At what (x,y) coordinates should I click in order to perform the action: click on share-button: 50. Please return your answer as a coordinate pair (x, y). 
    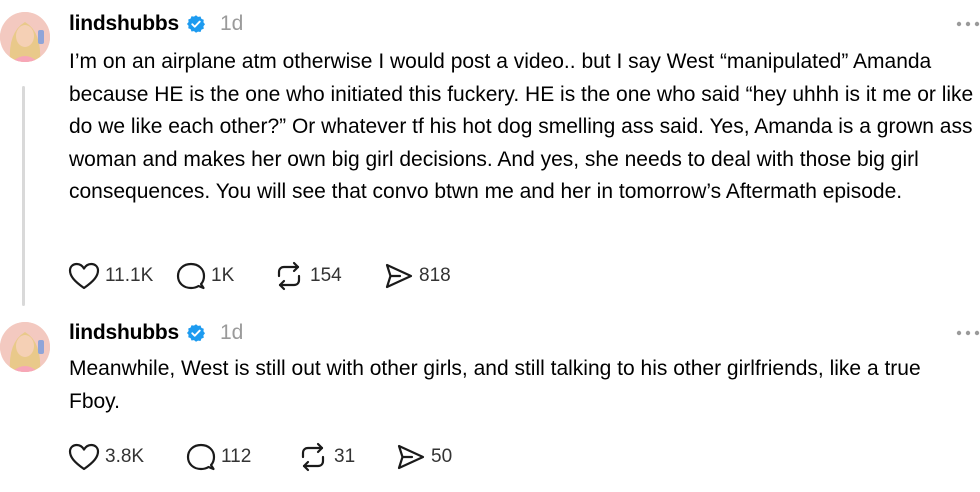
    Looking at the image, I should click on (436, 457).